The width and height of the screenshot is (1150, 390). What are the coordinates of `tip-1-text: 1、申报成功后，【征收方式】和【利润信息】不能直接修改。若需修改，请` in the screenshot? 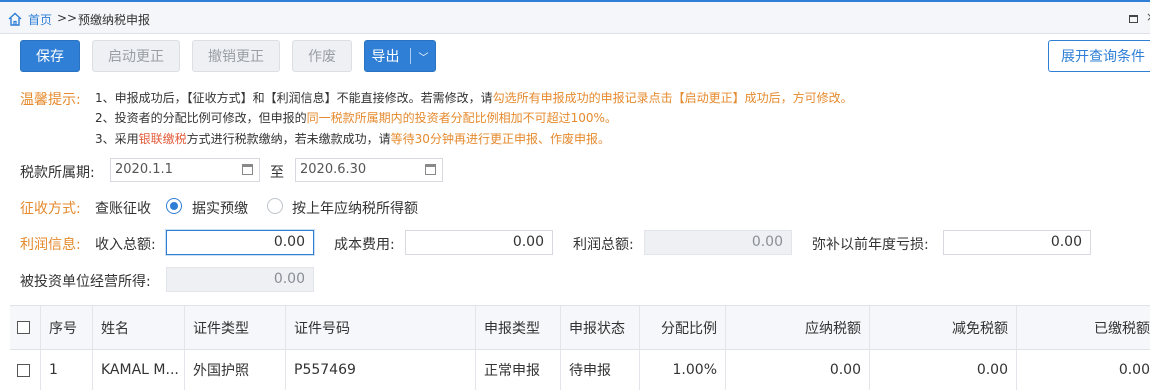 It's located at (294, 98).